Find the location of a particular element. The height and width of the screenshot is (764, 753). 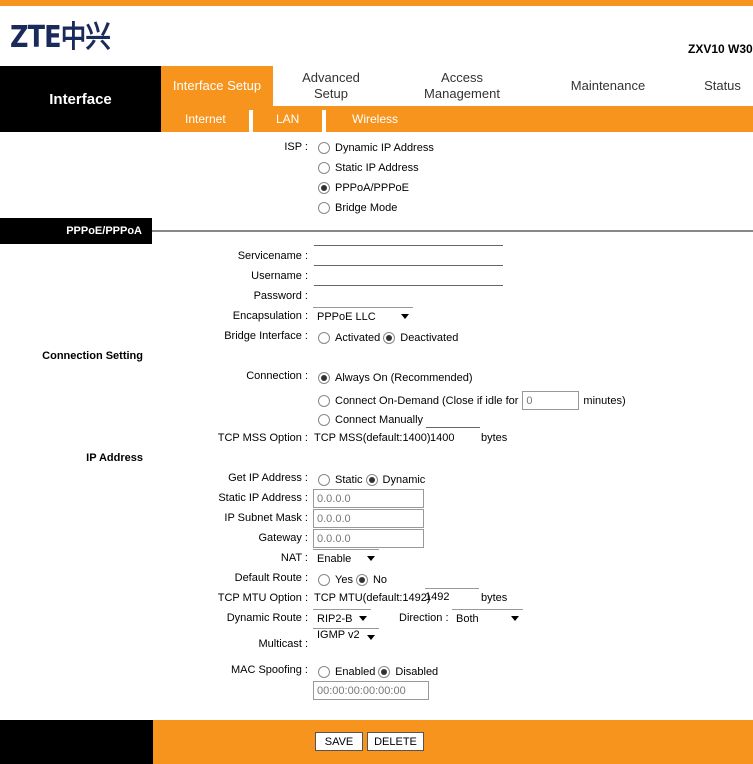

password-input is located at coordinates (364, 298).